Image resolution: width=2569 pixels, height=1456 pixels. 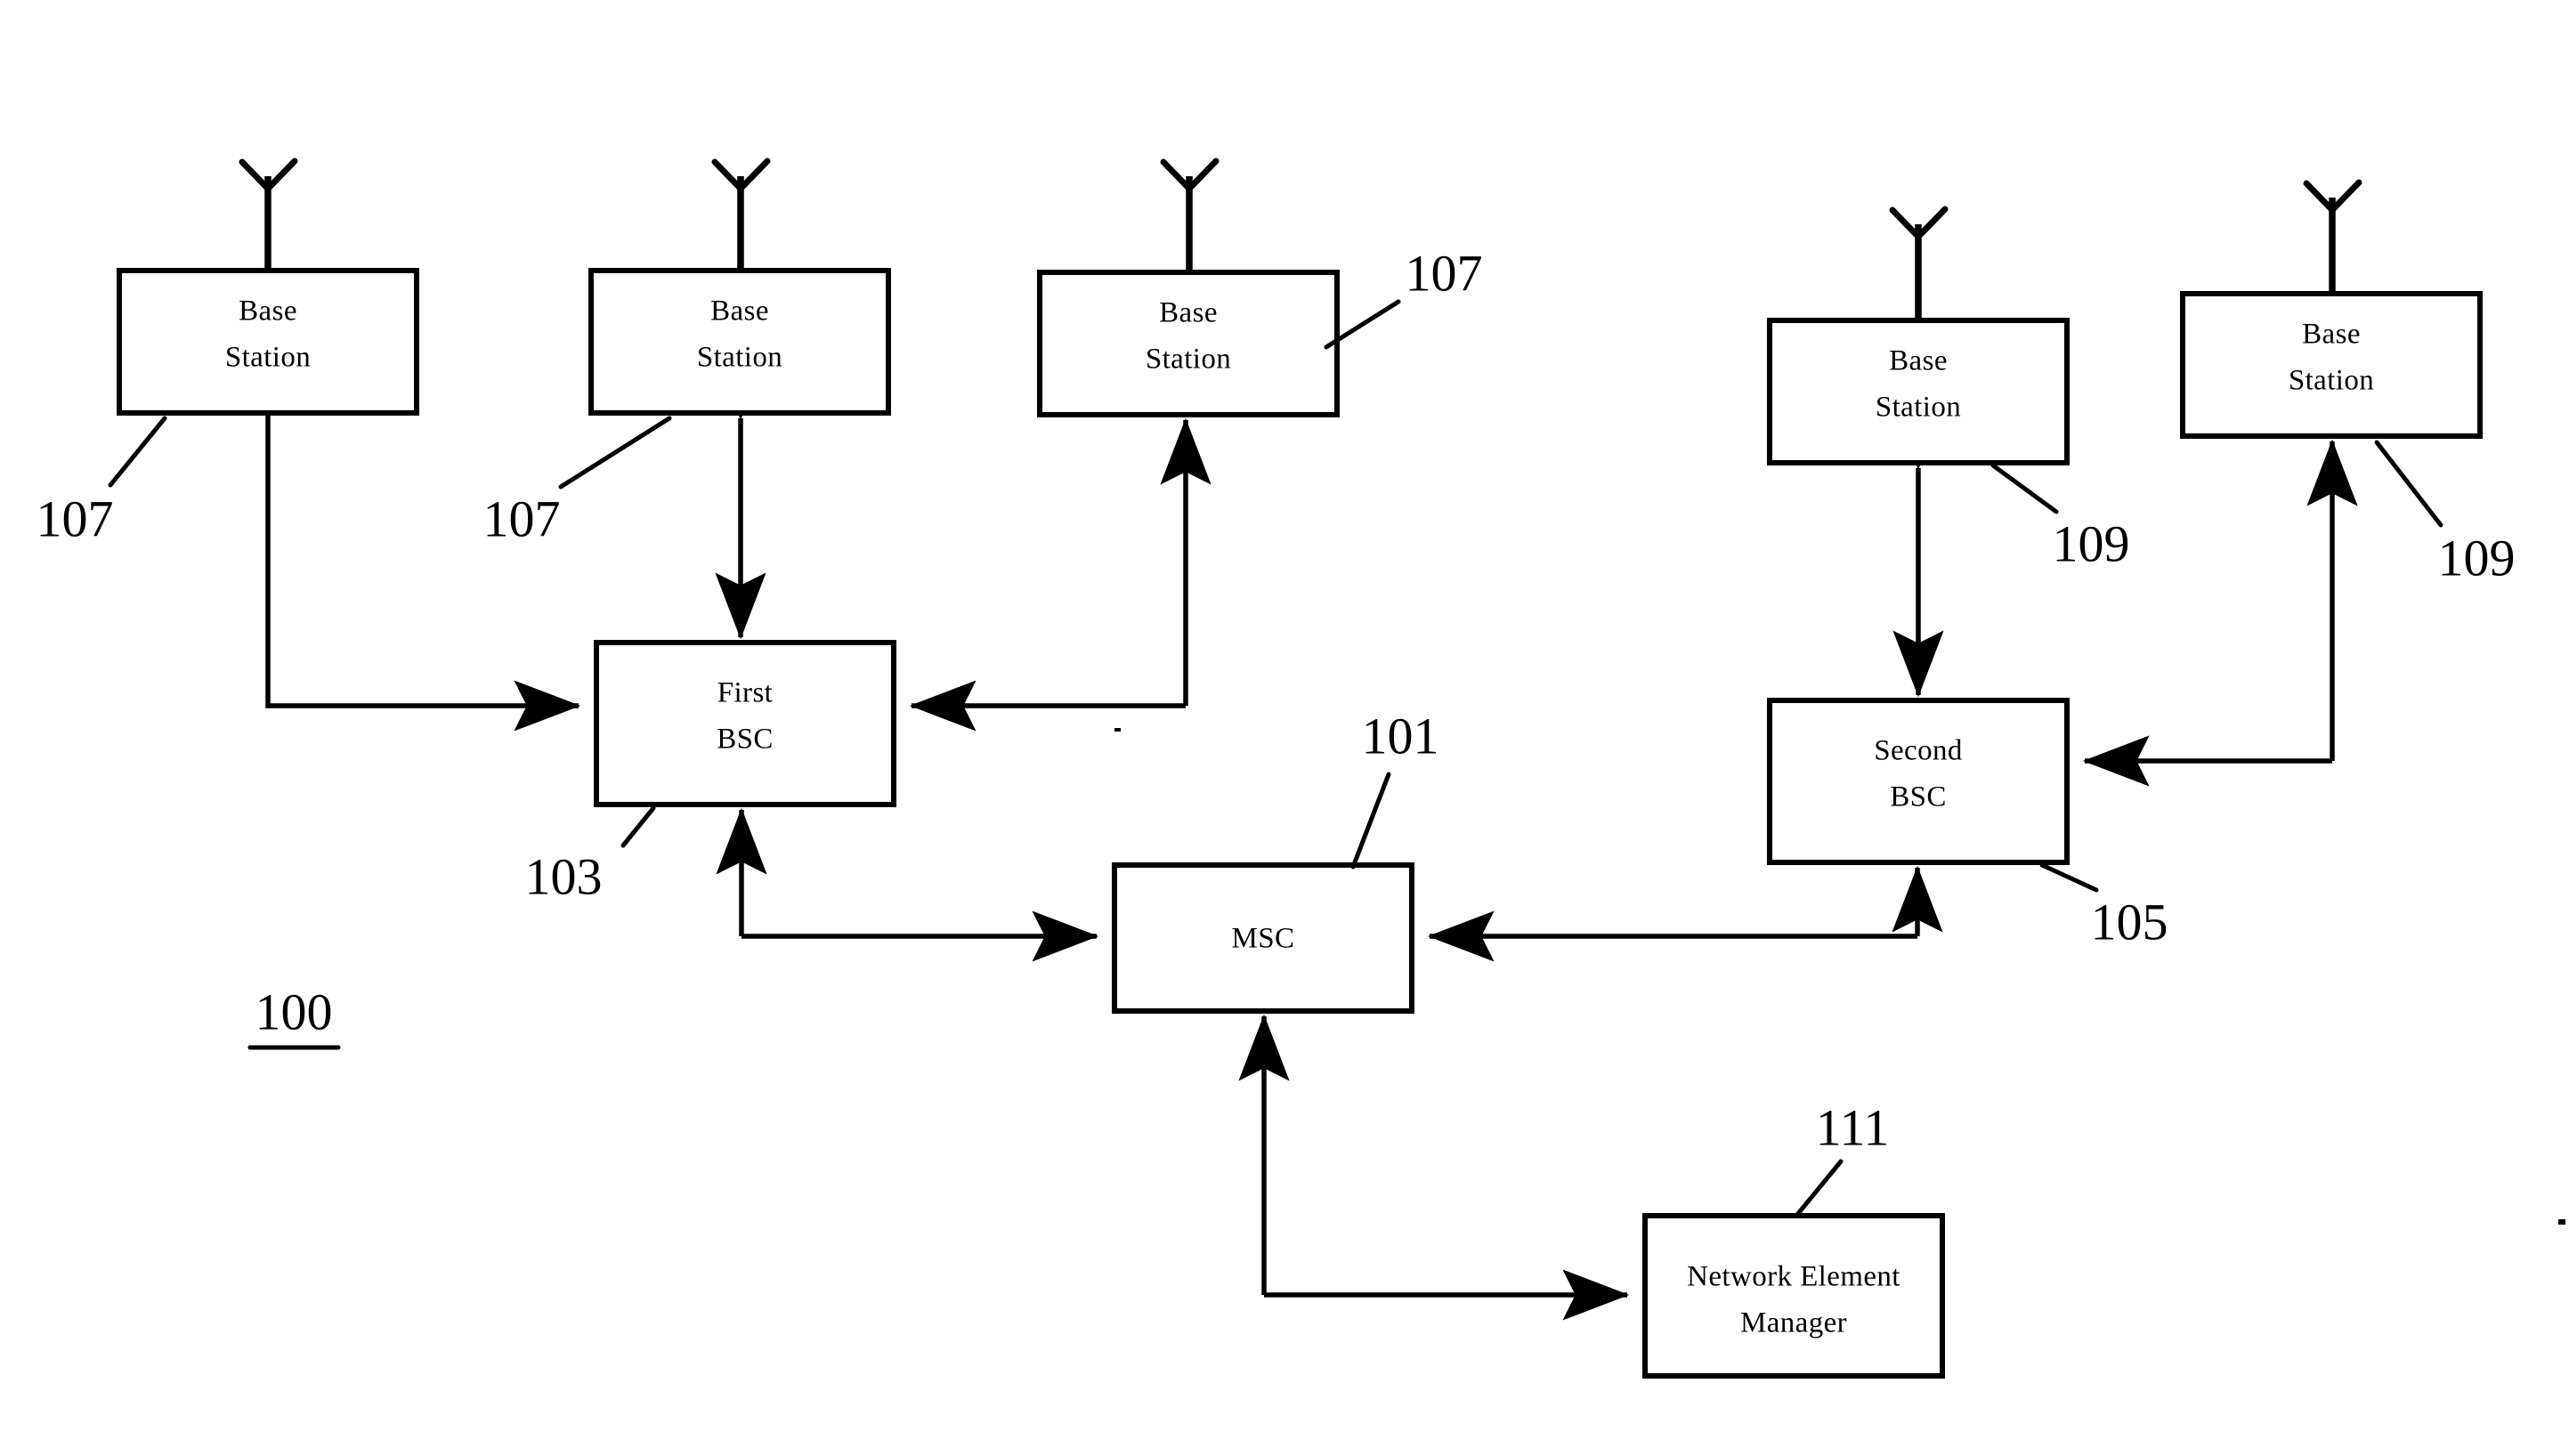 I want to click on node-base-station-3: Base Station, so click(x=1188, y=343).